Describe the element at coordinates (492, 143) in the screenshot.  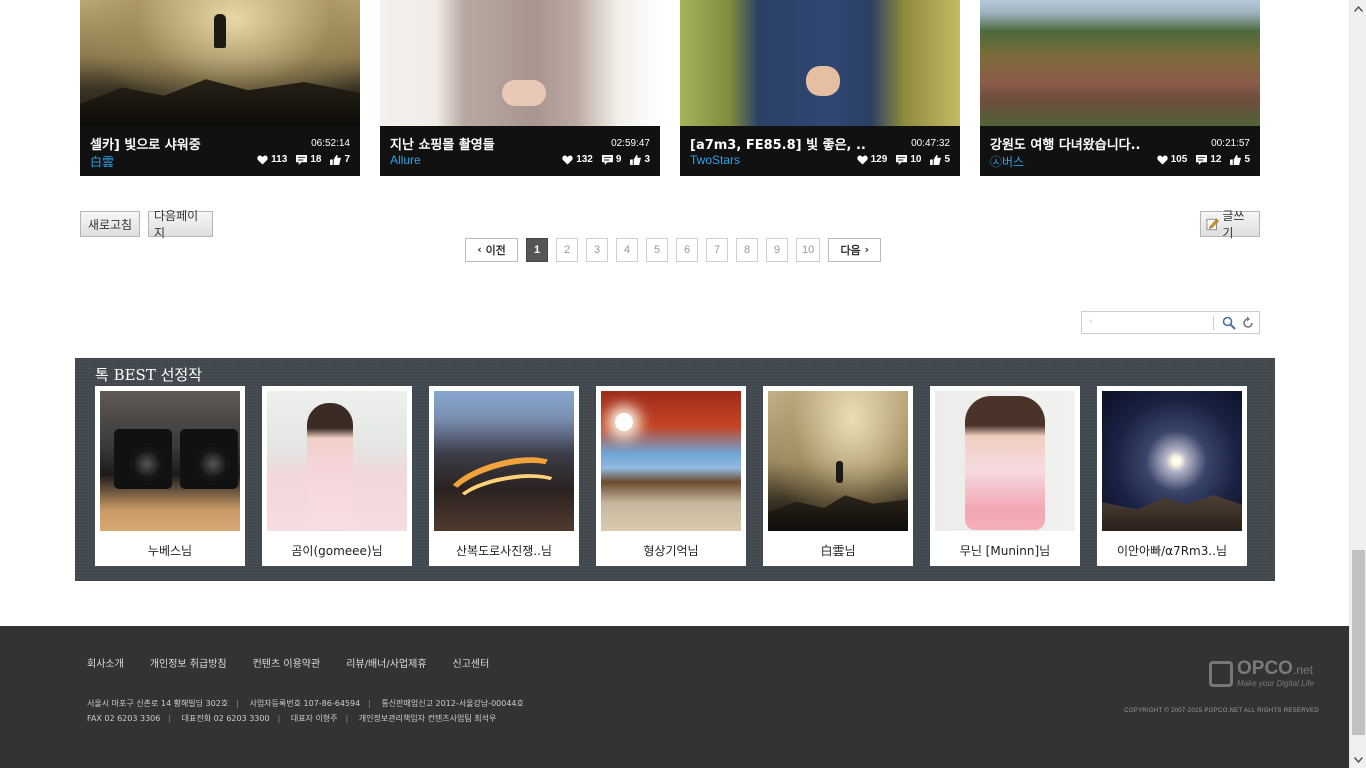
I see `post-title: 지난 쇼핑몰 촬영들` at that location.